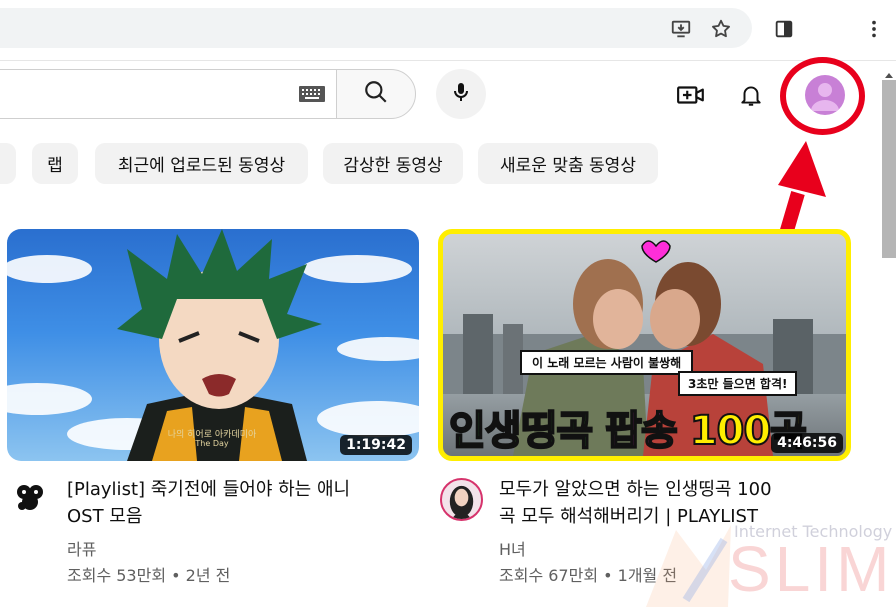  I want to click on chip-watched: 감상한 동영상, so click(393, 163).